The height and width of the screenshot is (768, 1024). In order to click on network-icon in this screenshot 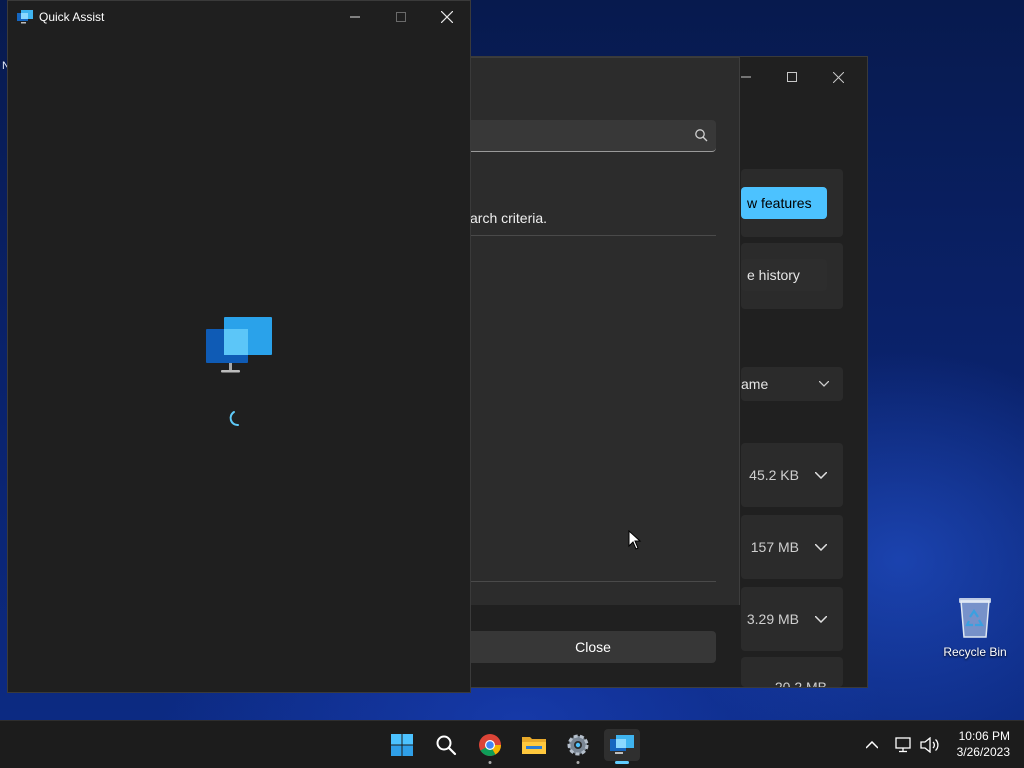, I will do `click(903, 745)`.